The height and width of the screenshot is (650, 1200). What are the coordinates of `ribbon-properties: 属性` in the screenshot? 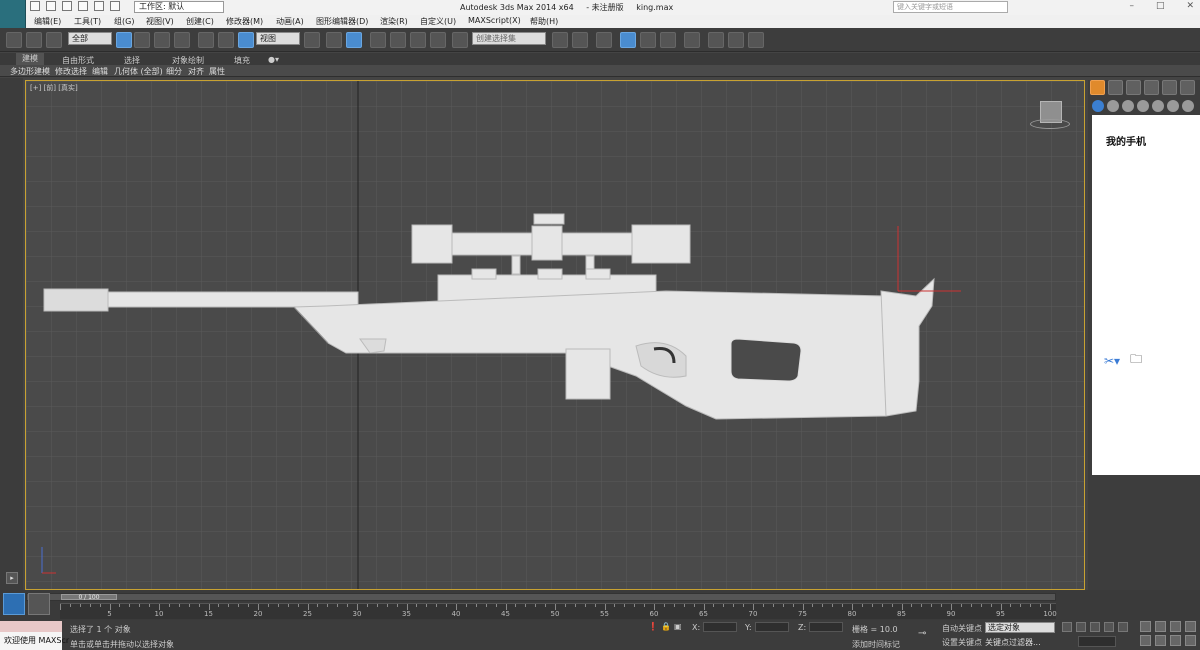 It's located at (217, 71).